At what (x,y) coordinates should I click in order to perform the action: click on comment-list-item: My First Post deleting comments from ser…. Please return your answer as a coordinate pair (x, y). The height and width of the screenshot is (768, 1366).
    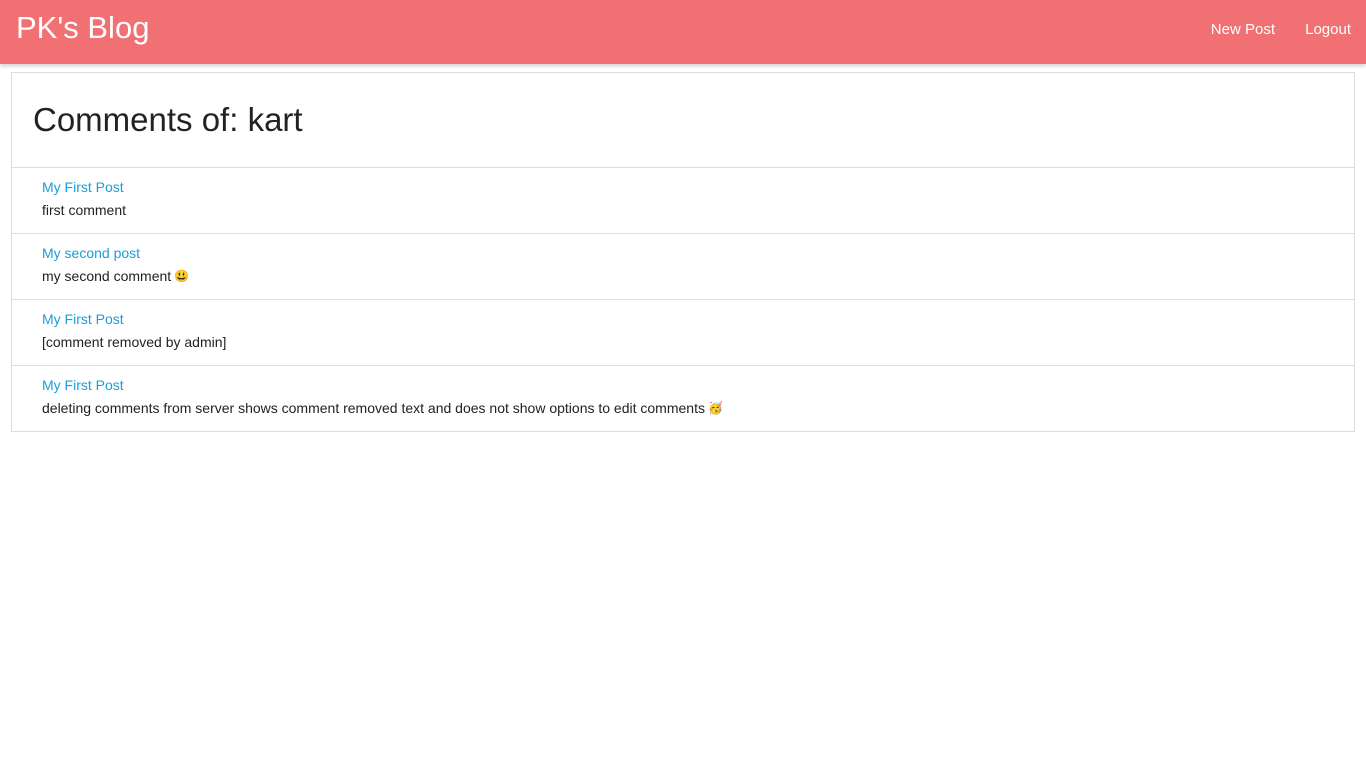
    Looking at the image, I should click on (683, 398).